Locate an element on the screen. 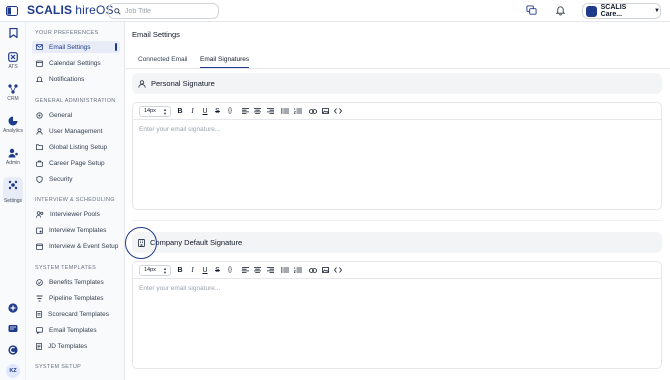  personal-signature-title: Personal Signature is located at coordinates (183, 83).